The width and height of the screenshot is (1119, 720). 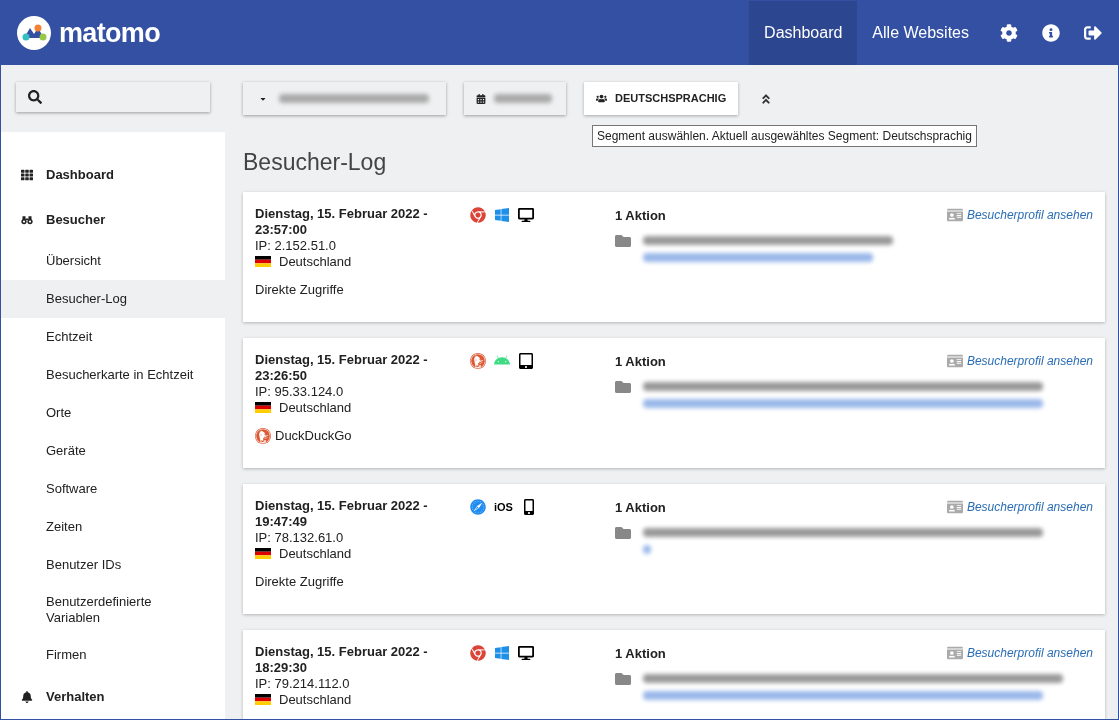 I want to click on nav-tab: Dashboard, so click(x=803, y=33).